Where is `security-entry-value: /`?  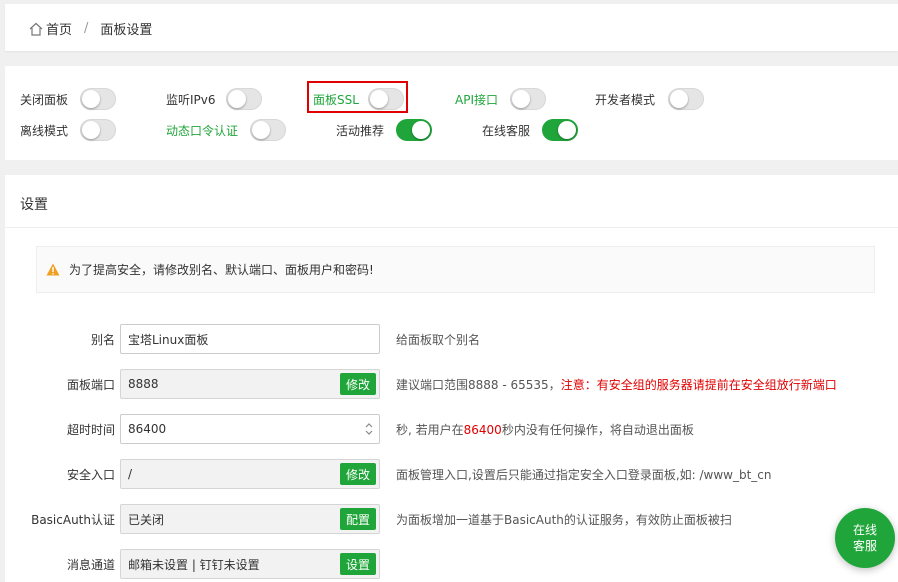
security-entry-value: / is located at coordinates (130, 474).